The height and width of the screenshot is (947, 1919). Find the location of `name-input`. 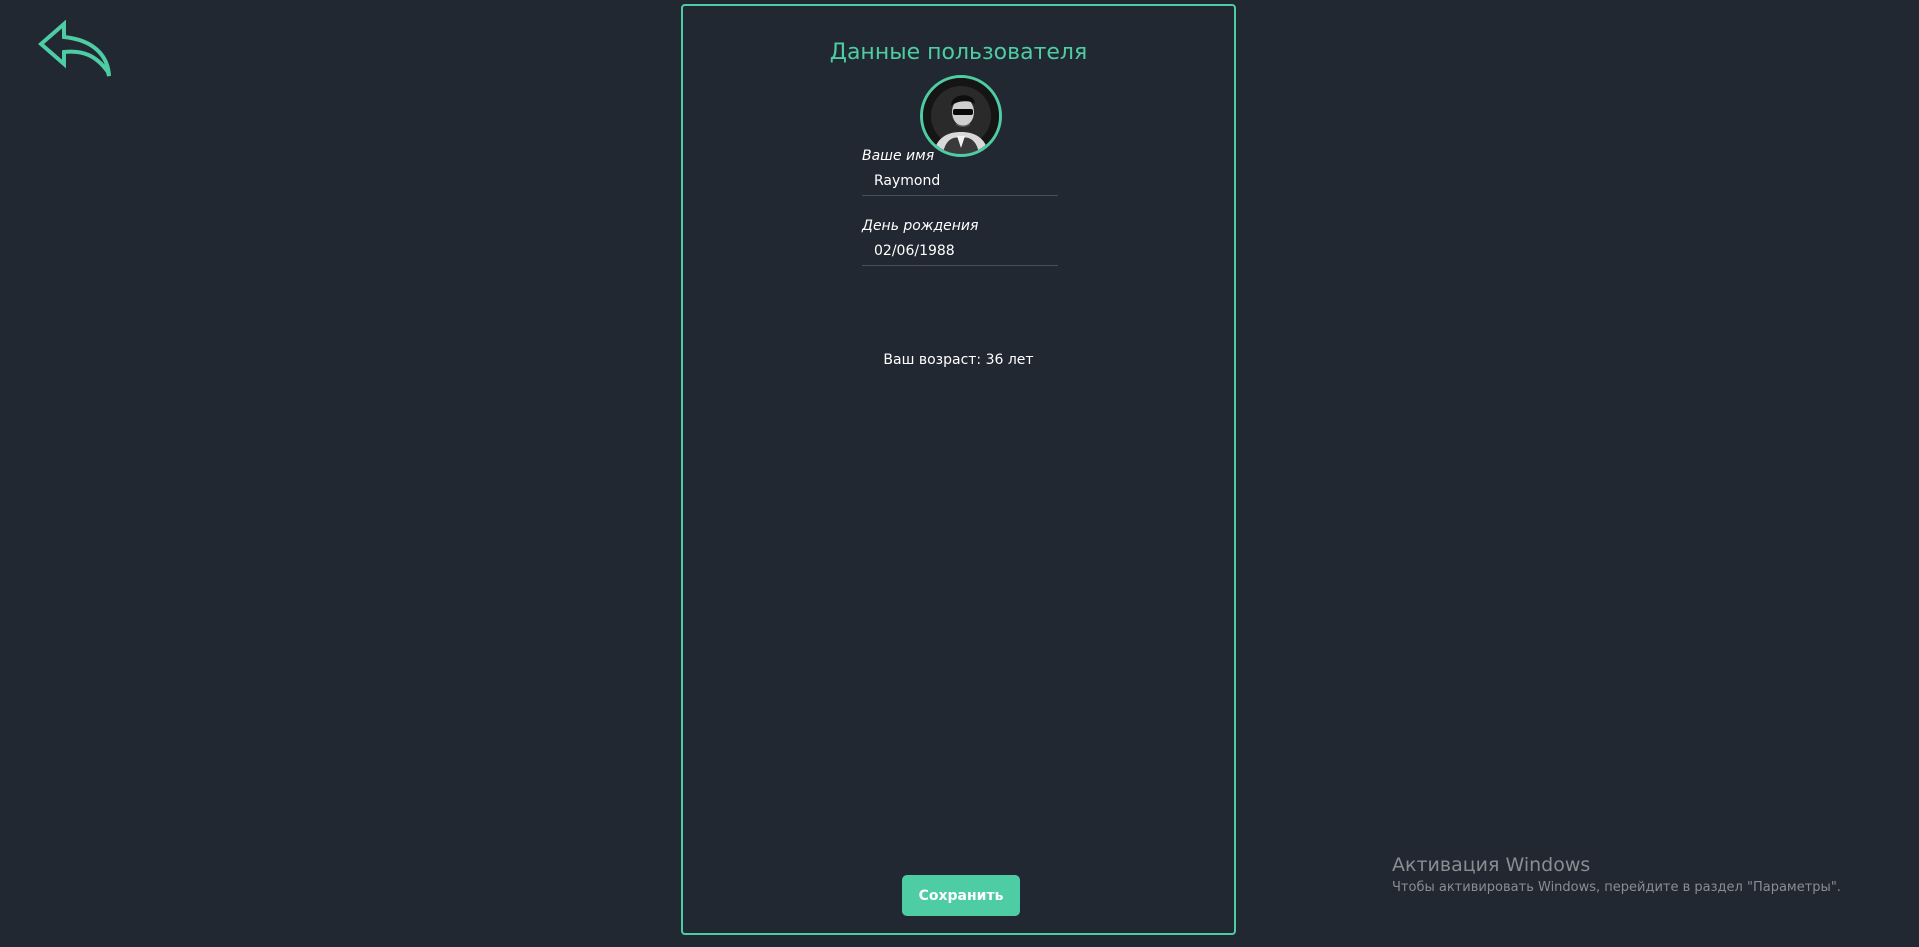

name-input is located at coordinates (960, 181).